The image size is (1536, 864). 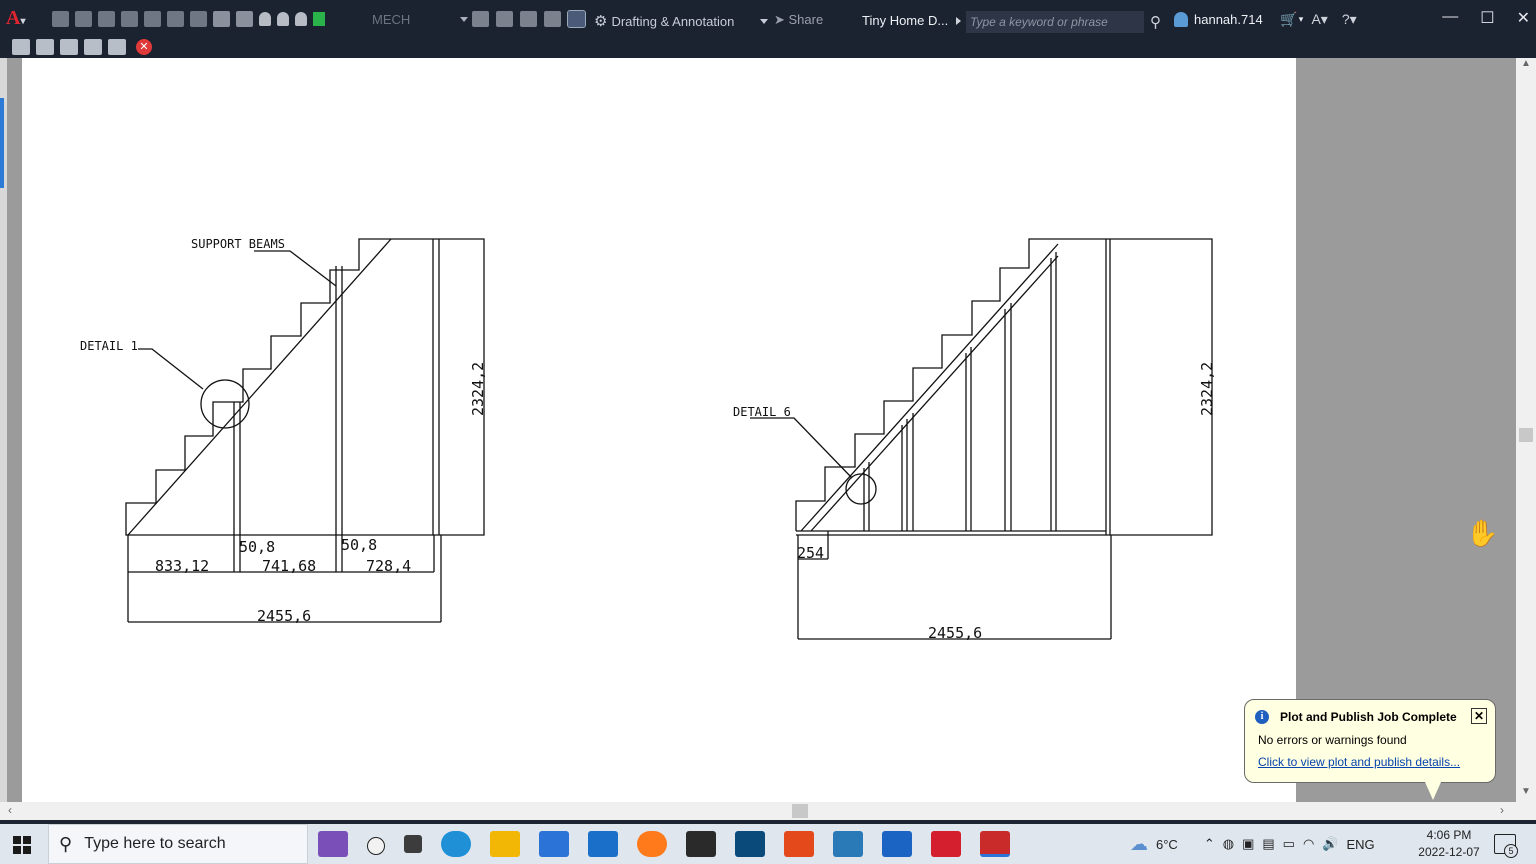 I want to click on weather-temp: 6°C, so click(x=1167, y=844).